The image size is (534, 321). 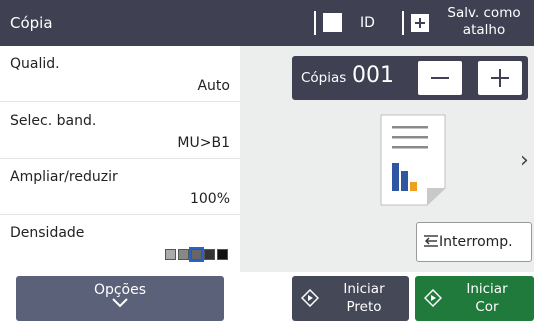 I want to click on density-cell-selected, so click(x=196, y=254).